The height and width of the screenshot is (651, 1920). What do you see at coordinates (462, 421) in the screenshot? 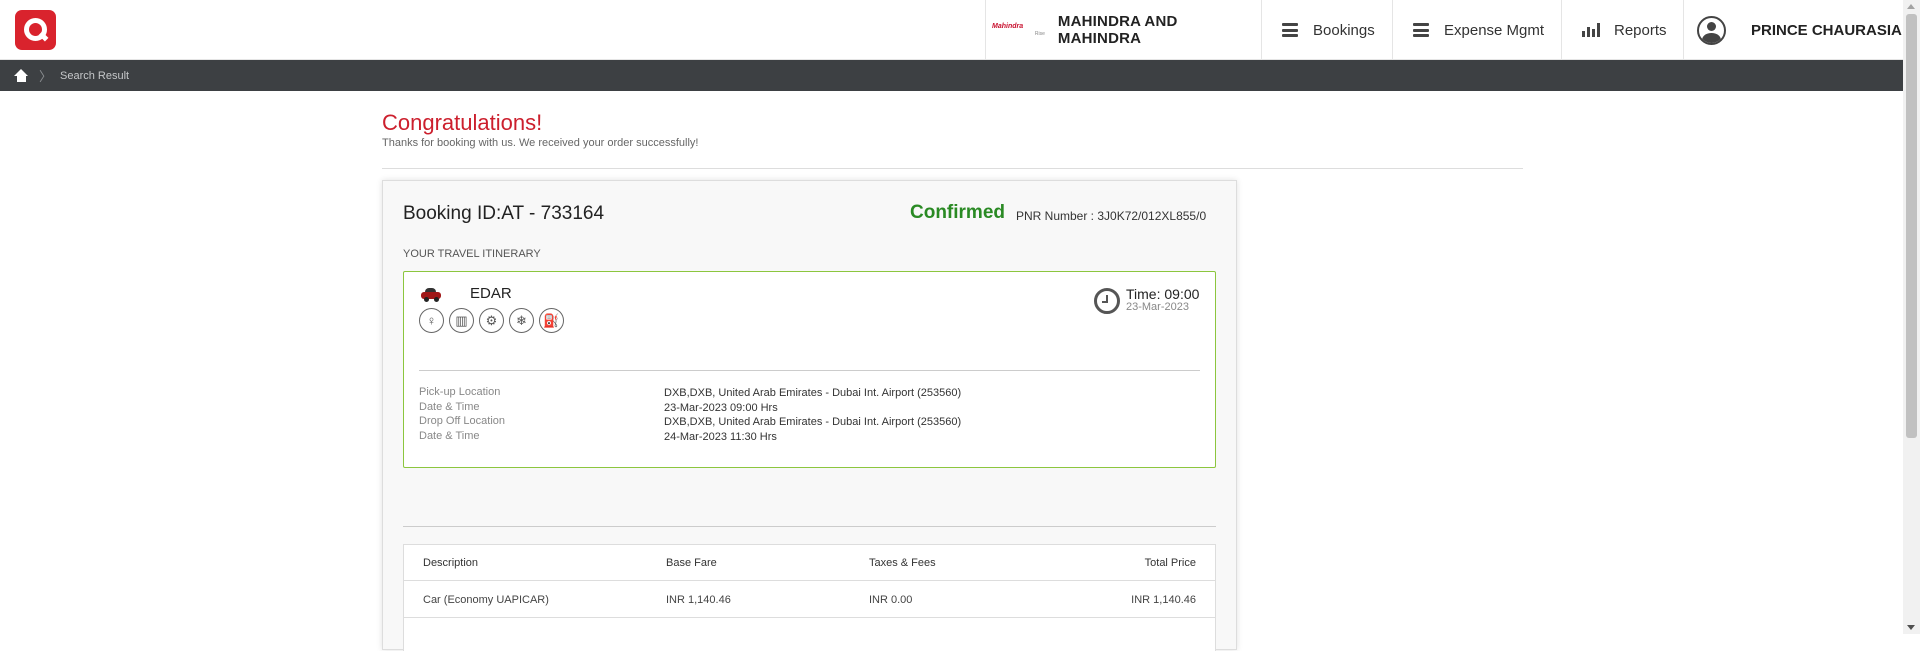
I see `dropoff-location-label: Drop Off Location` at bounding box center [462, 421].